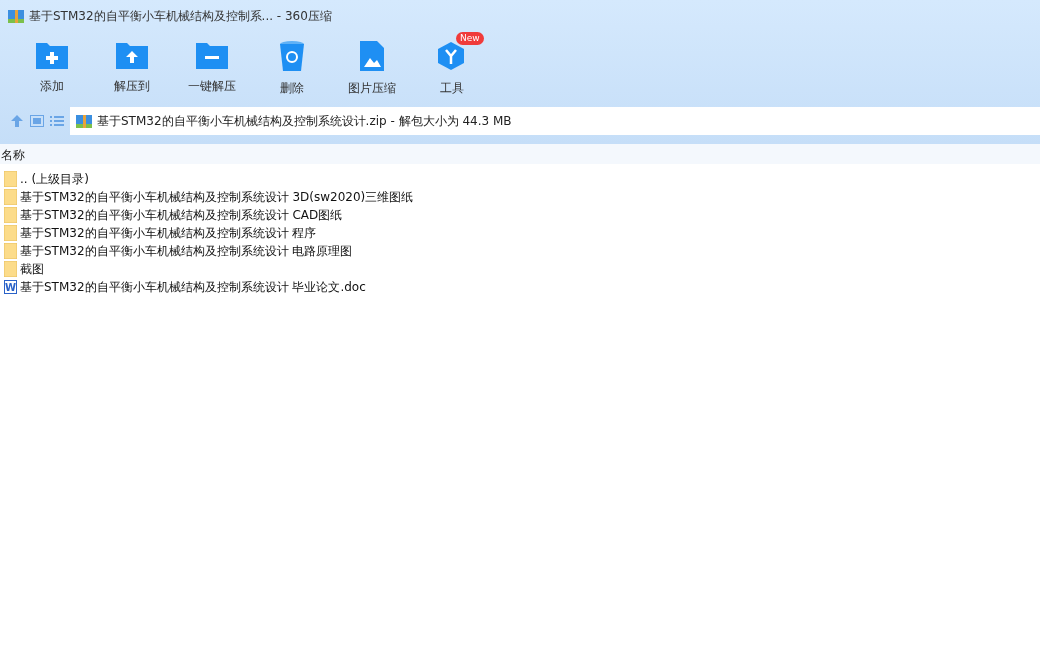 The image size is (1040, 666). I want to click on recycle-bin-icon, so click(292, 56).